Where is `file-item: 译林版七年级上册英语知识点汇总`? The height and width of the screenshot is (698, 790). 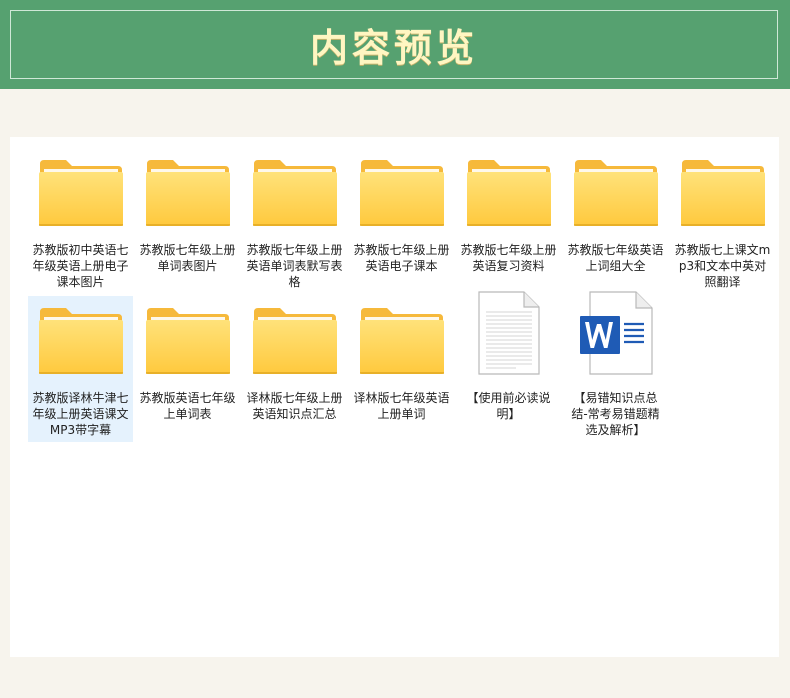
file-item: 译林版七年级上册英语知识点汇总 is located at coordinates (294, 361).